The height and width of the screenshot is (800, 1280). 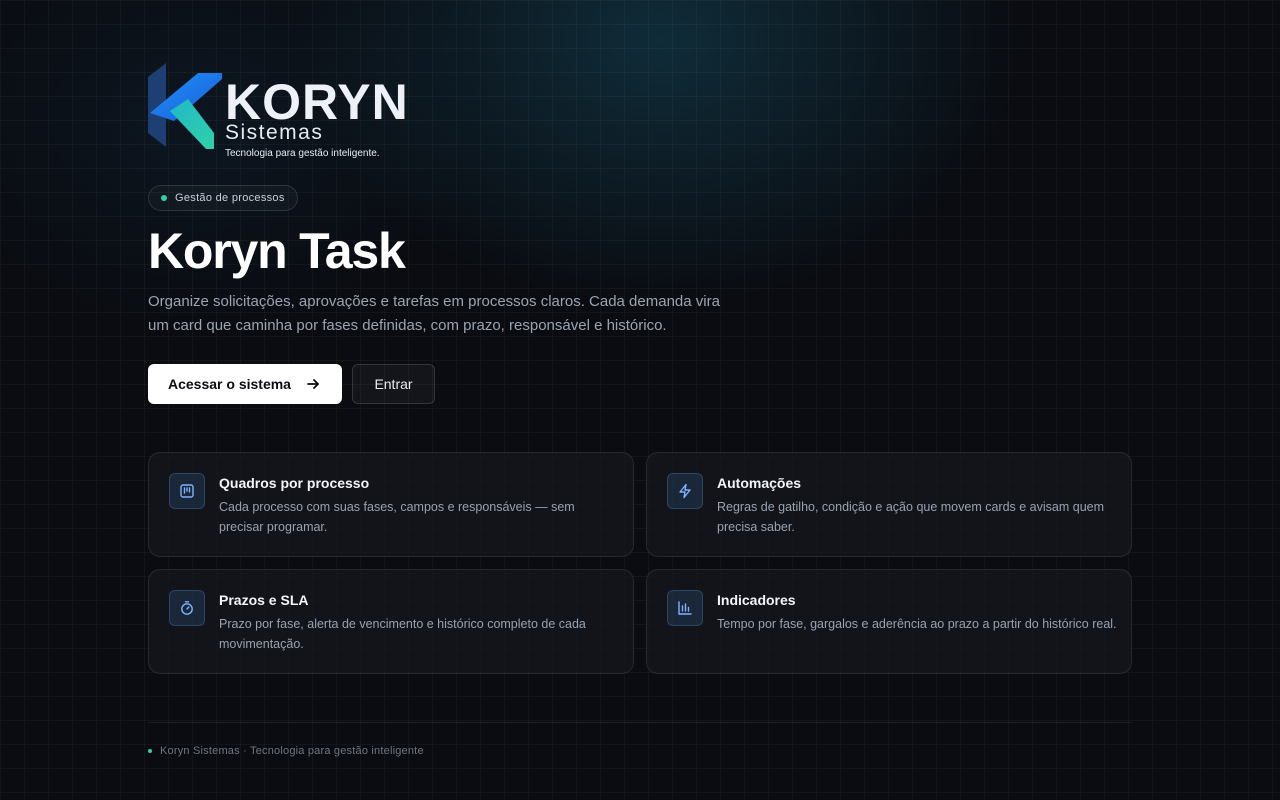 I want to click on feature-title: Prazos e SLA, so click(x=264, y=600).